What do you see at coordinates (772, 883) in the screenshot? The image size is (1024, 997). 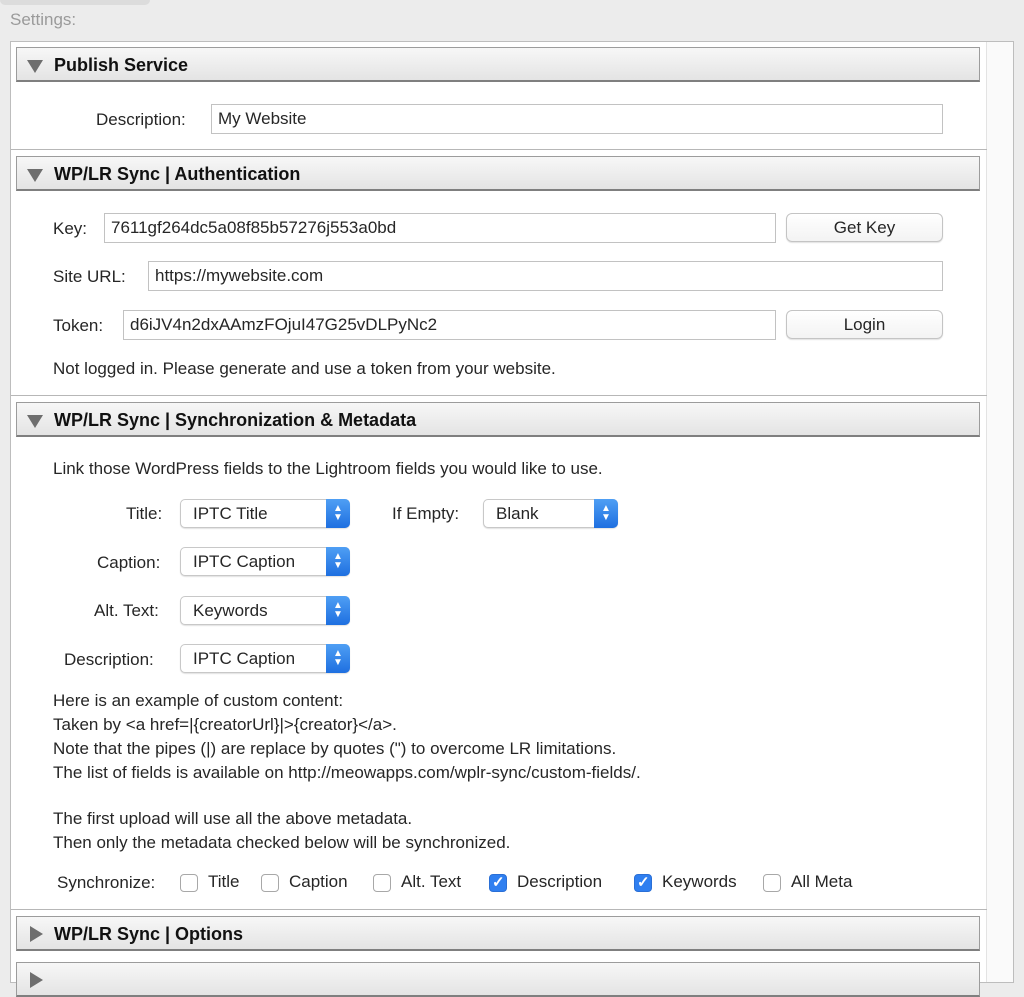 I see `sync-all-meta-checkbox` at bounding box center [772, 883].